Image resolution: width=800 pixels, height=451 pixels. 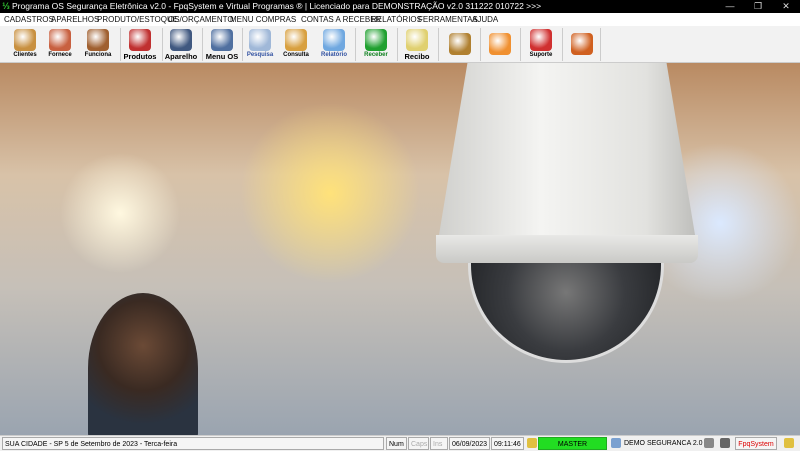 I want to click on search-icon, so click(x=260, y=40).